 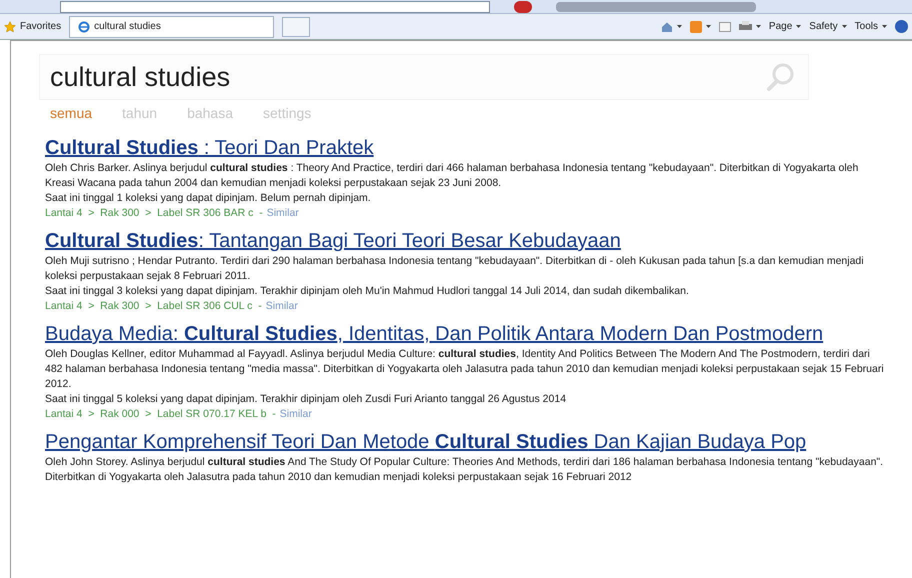 What do you see at coordinates (828, 26) in the screenshot?
I see `command-menu: Safety` at bounding box center [828, 26].